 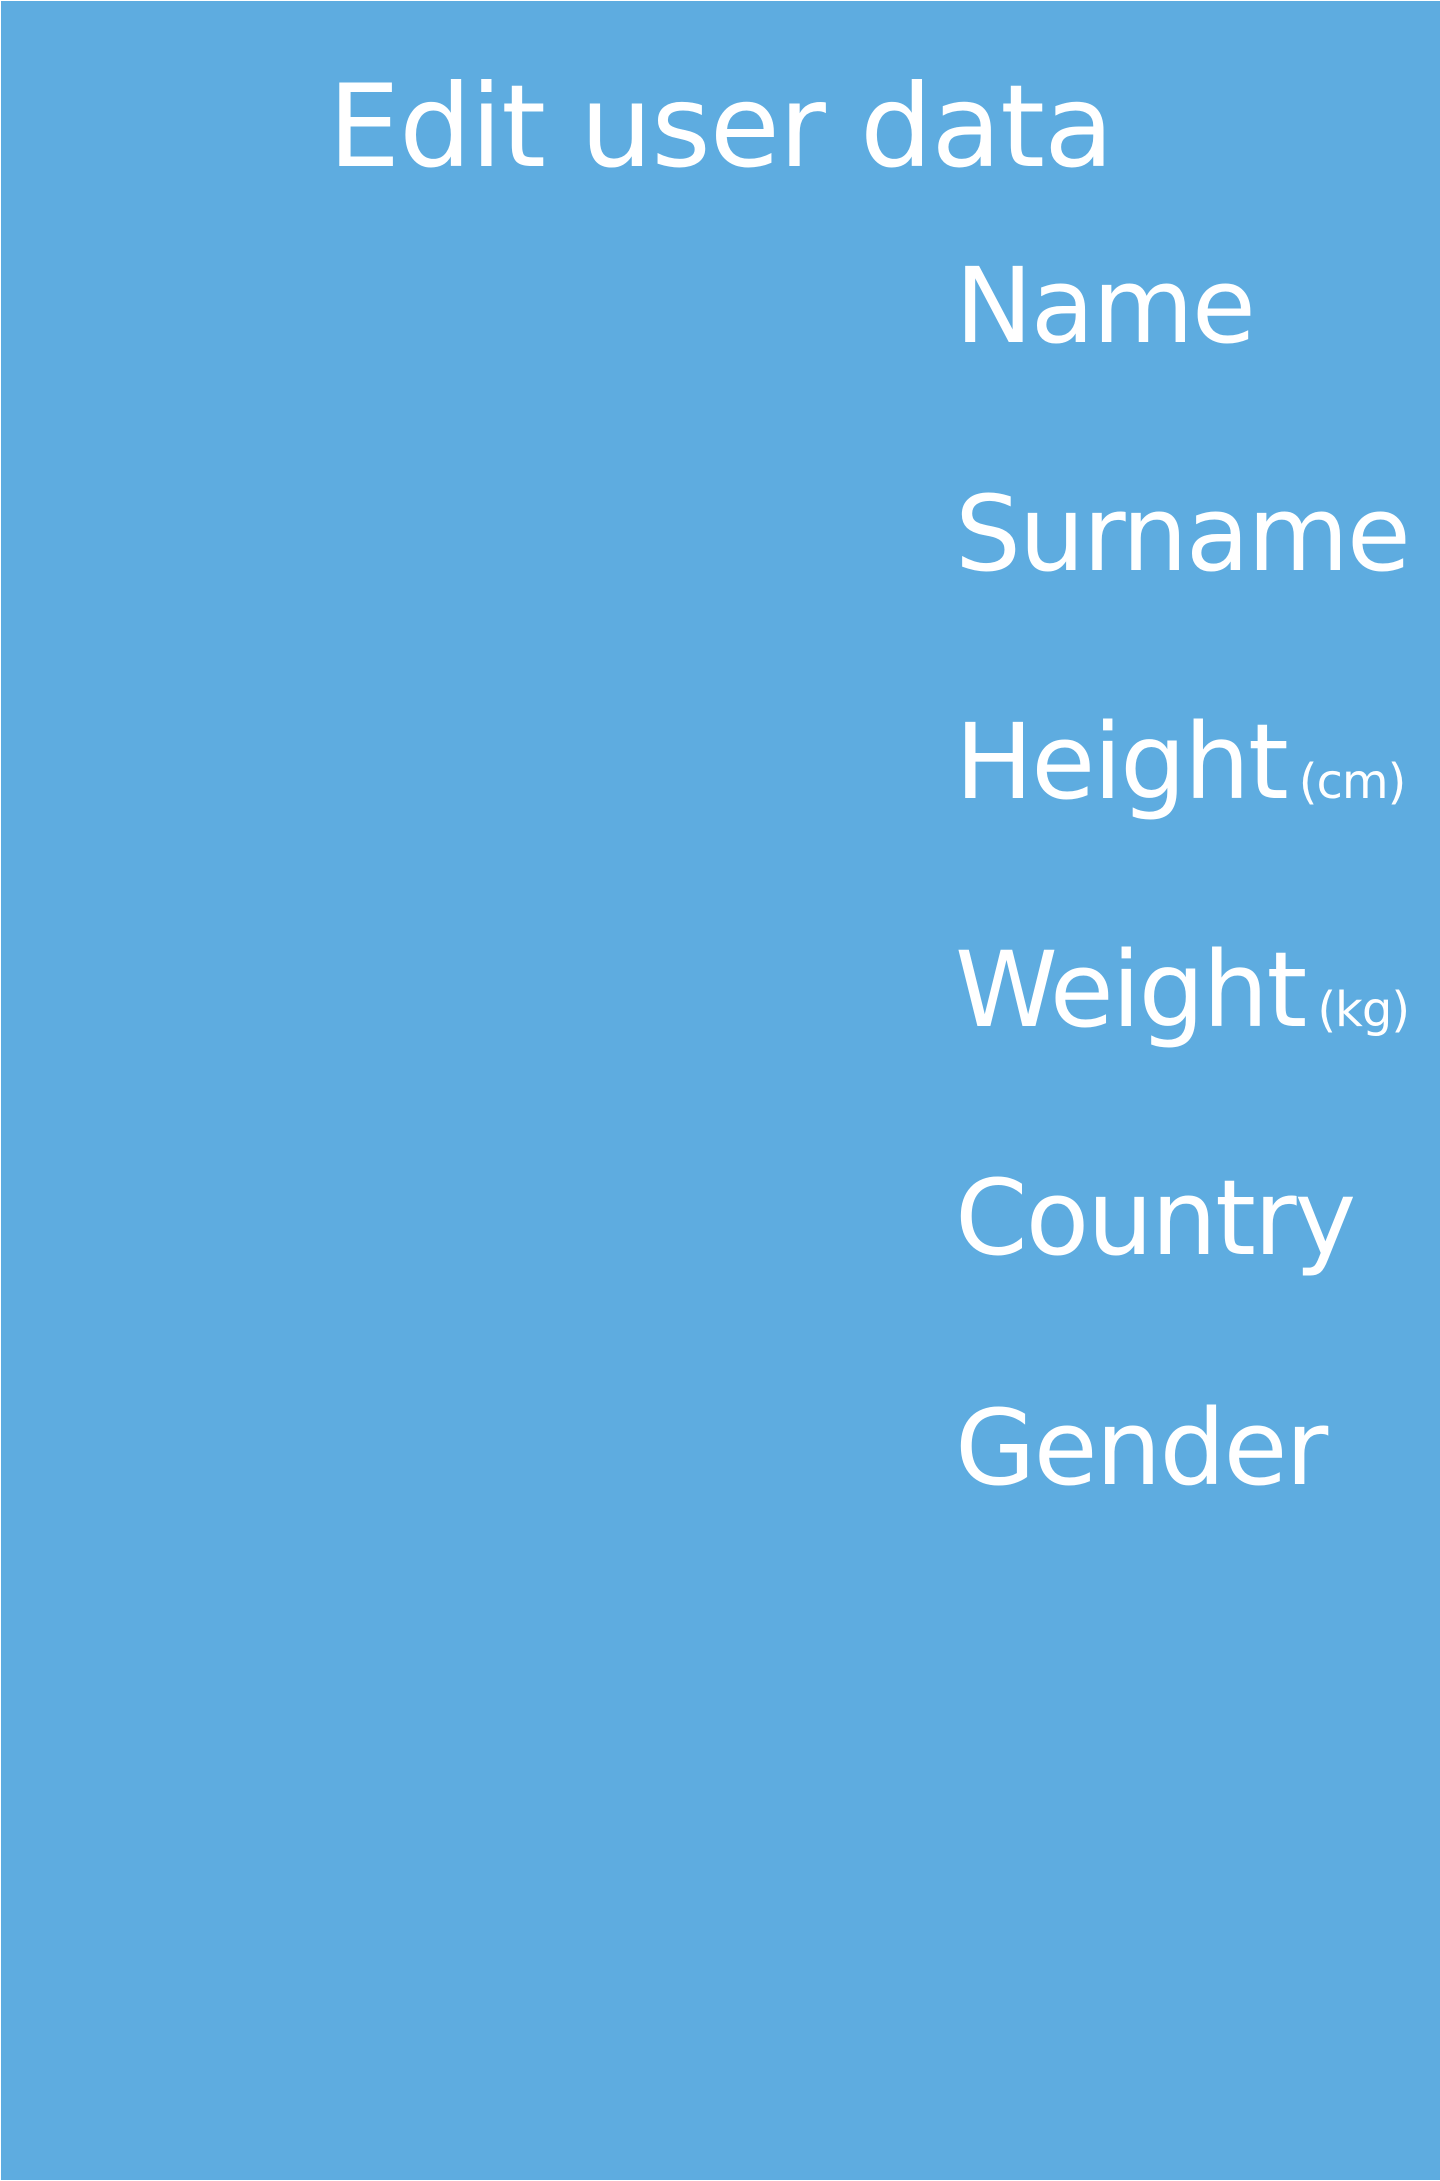 I want to click on country-label-text: Country, so click(x=1155, y=1218).